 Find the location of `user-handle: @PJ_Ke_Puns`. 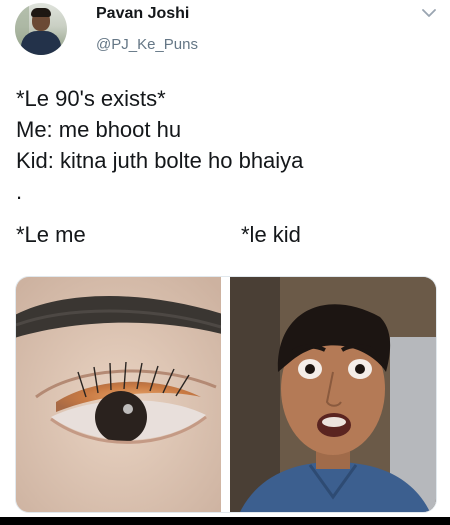

user-handle: @PJ_Ke_Puns is located at coordinates (147, 44).